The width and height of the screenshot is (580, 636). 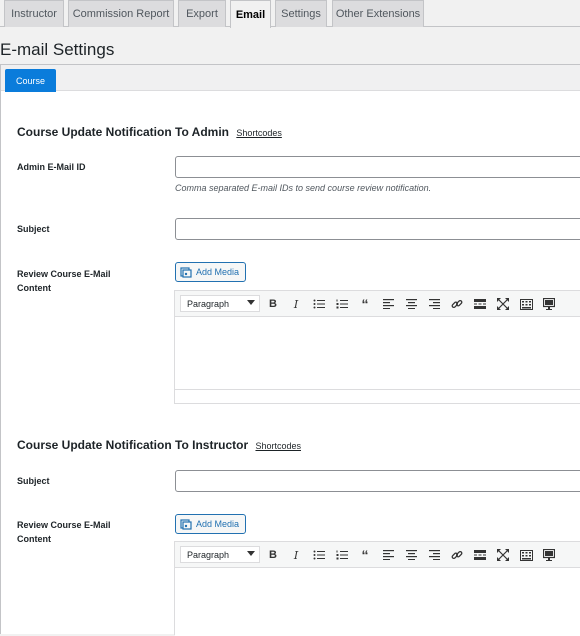 What do you see at coordinates (377, 481) in the screenshot?
I see `instructor-subject-field` at bounding box center [377, 481].